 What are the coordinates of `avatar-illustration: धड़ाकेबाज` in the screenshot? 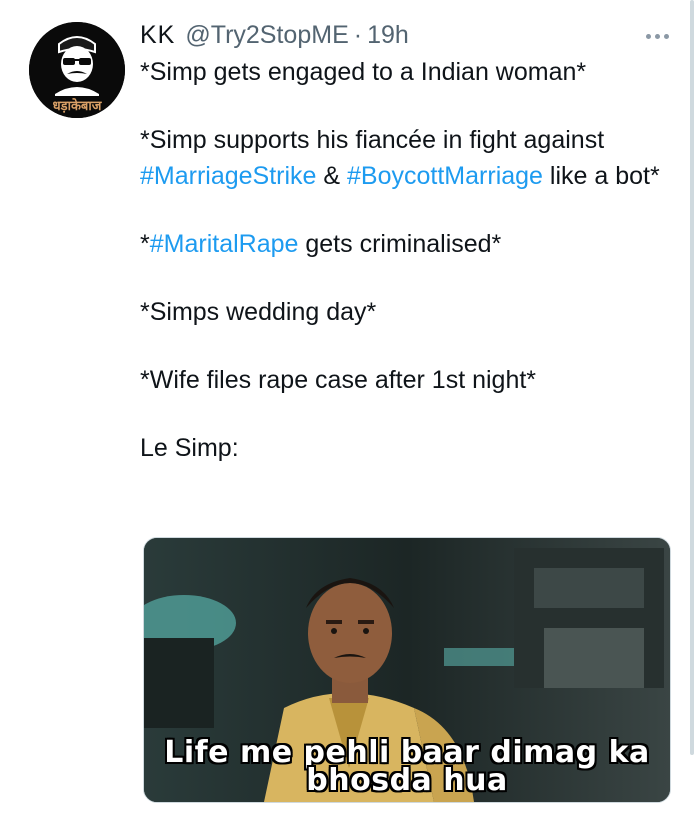 It's located at (77, 70).